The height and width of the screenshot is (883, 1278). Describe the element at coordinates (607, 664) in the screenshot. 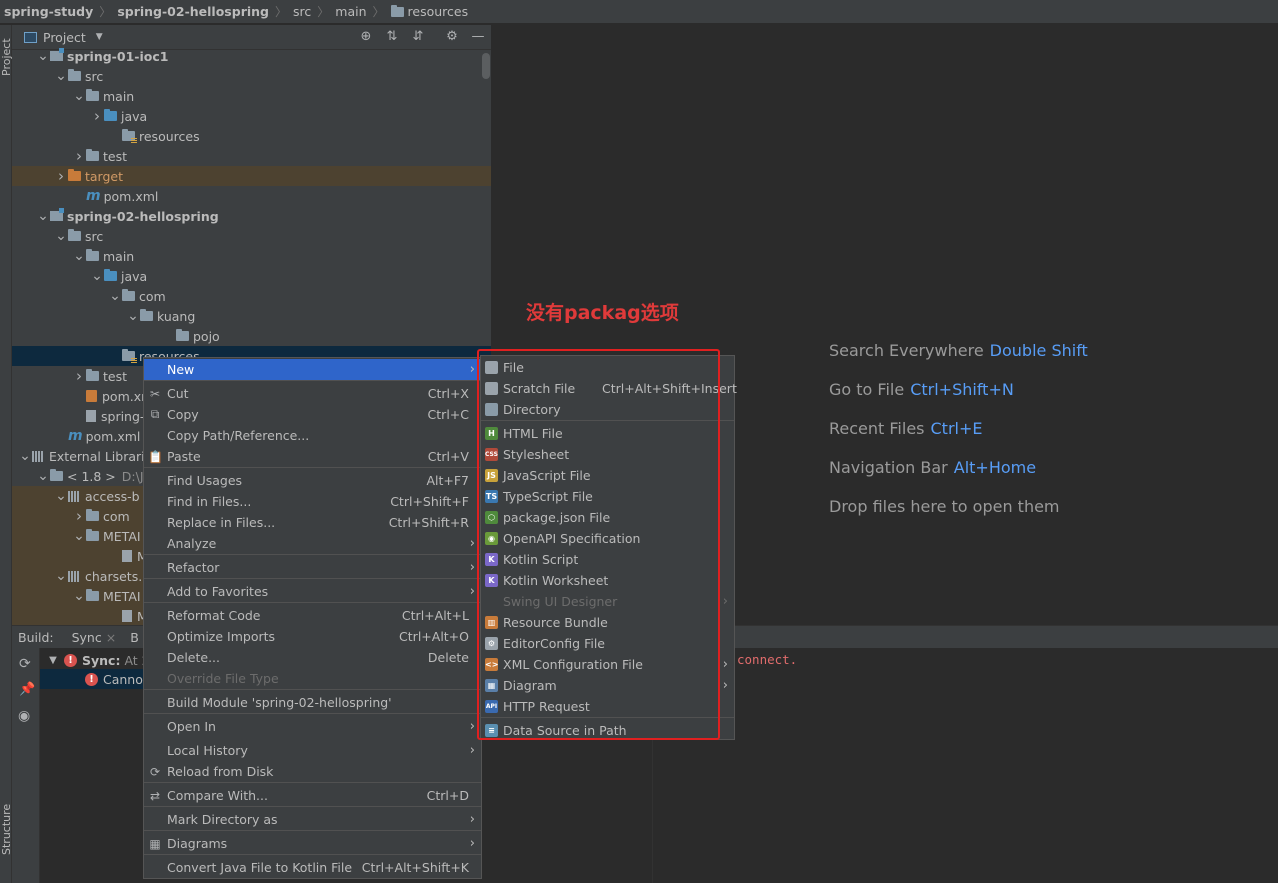

I see `new-item-xml-configuration-file: <> XML Configuration File ›` at that location.